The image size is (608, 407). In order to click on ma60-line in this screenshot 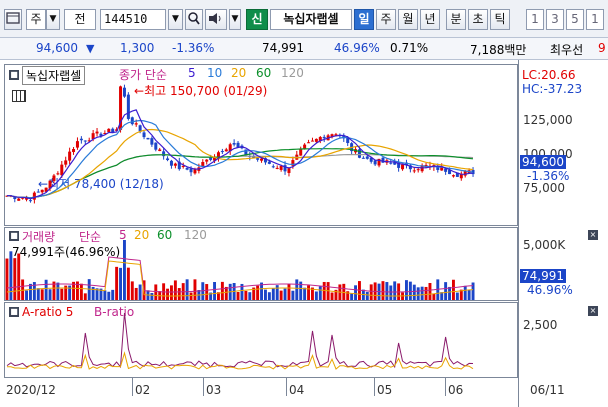, I will do `click(240, 173)`.